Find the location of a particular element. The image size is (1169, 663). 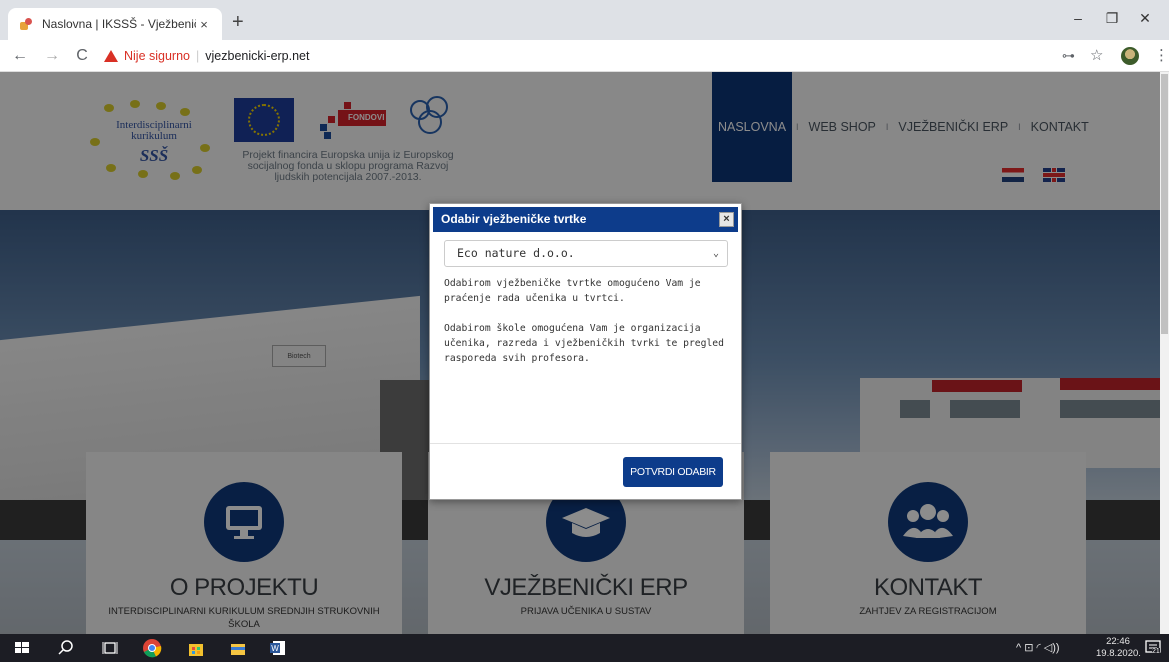

reload-button: C is located at coordinates (82, 56).